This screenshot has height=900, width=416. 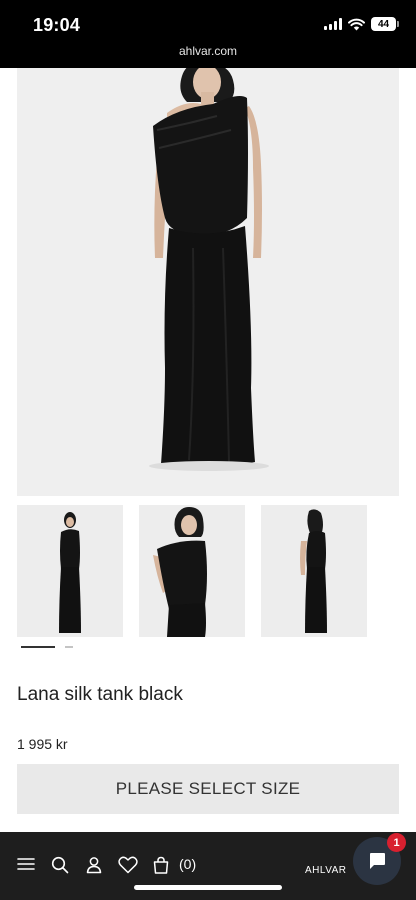 I want to click on search-icon, so click(x=60, y=865).